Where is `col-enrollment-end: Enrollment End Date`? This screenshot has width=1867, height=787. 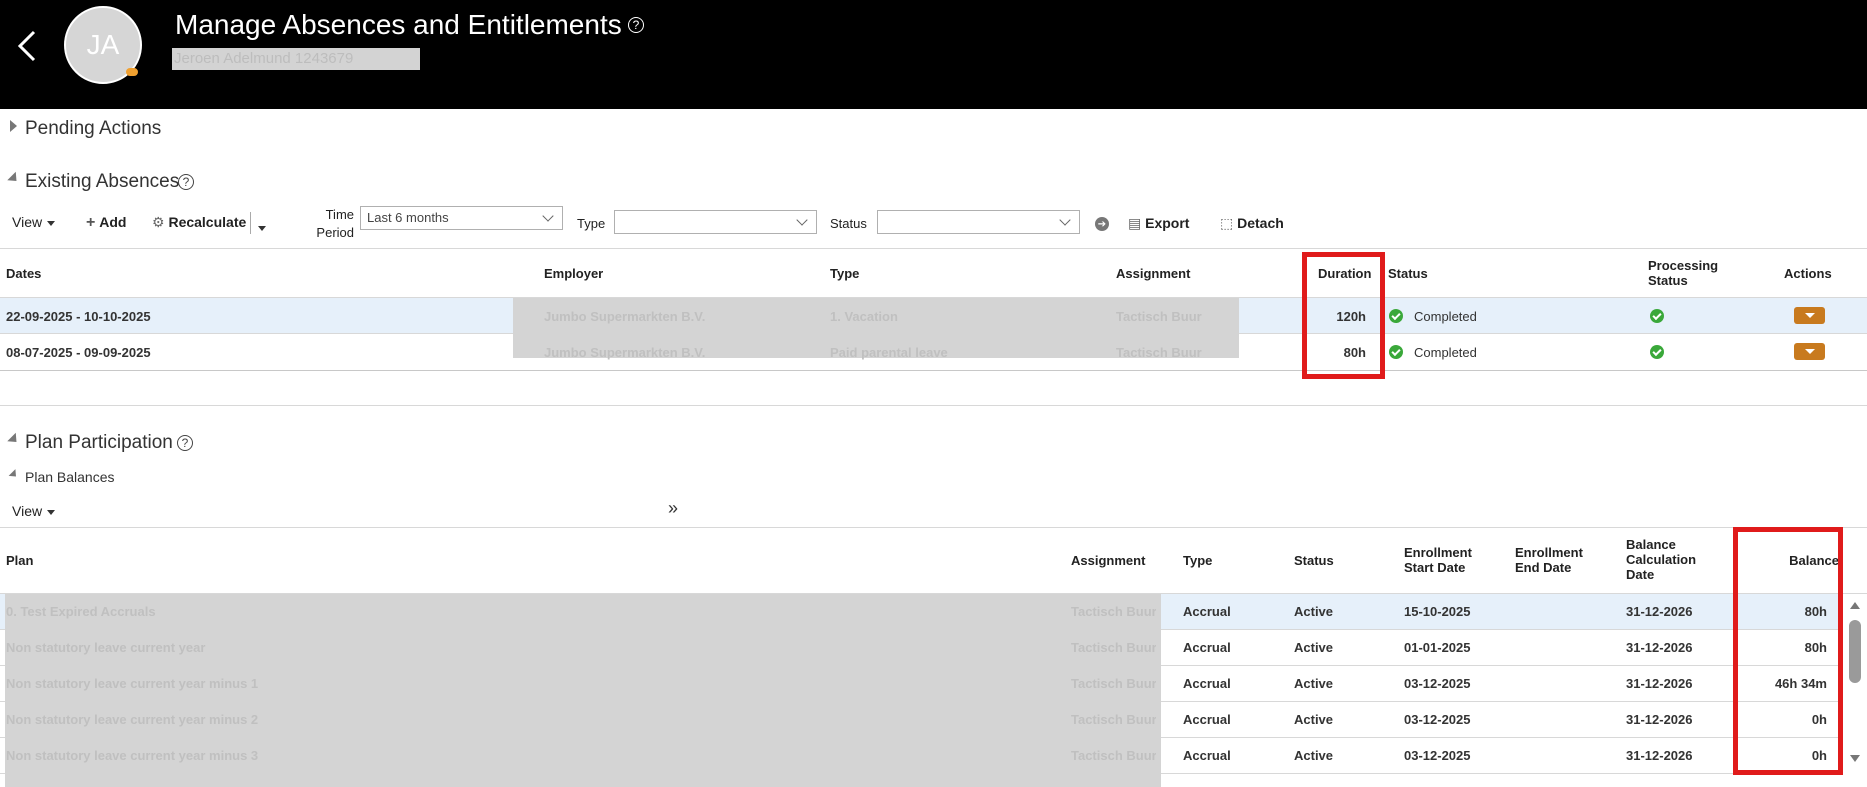 col-enrollment-end: Enrollment End Date is located at coordinates (1556, 560).